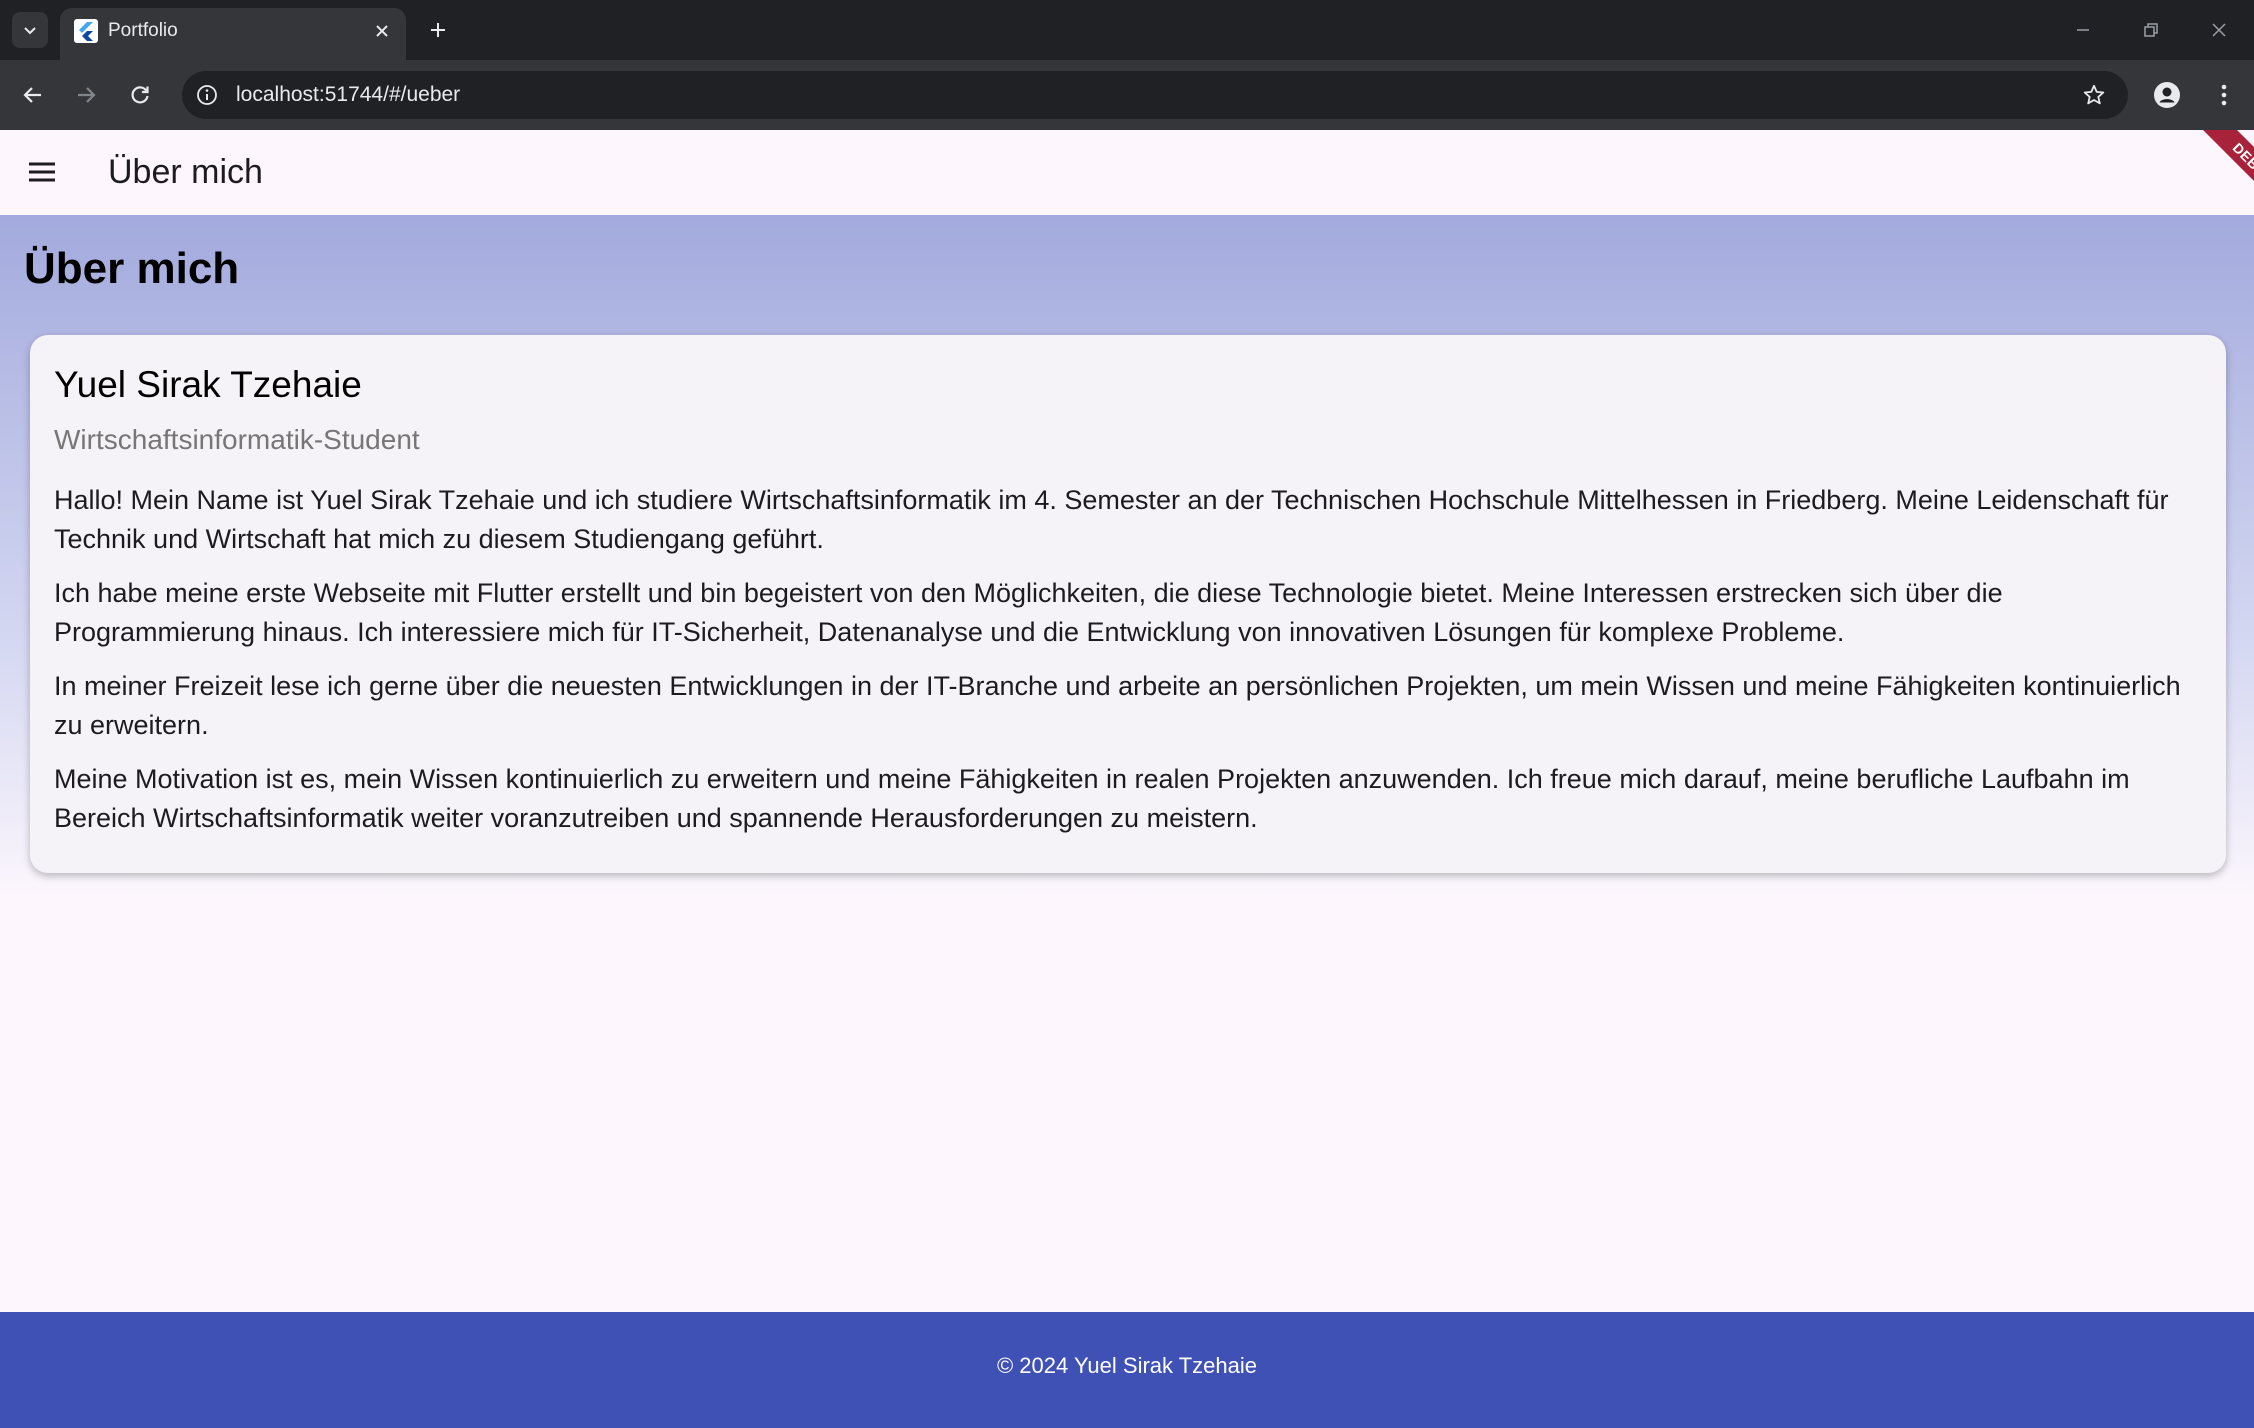 The height and width of the screenshot is (1428, 2254). What do you see at coordinates (185, 172) in the screenshot?
I see `app-bar-title: Über mich` at bounding box center [185, 172].